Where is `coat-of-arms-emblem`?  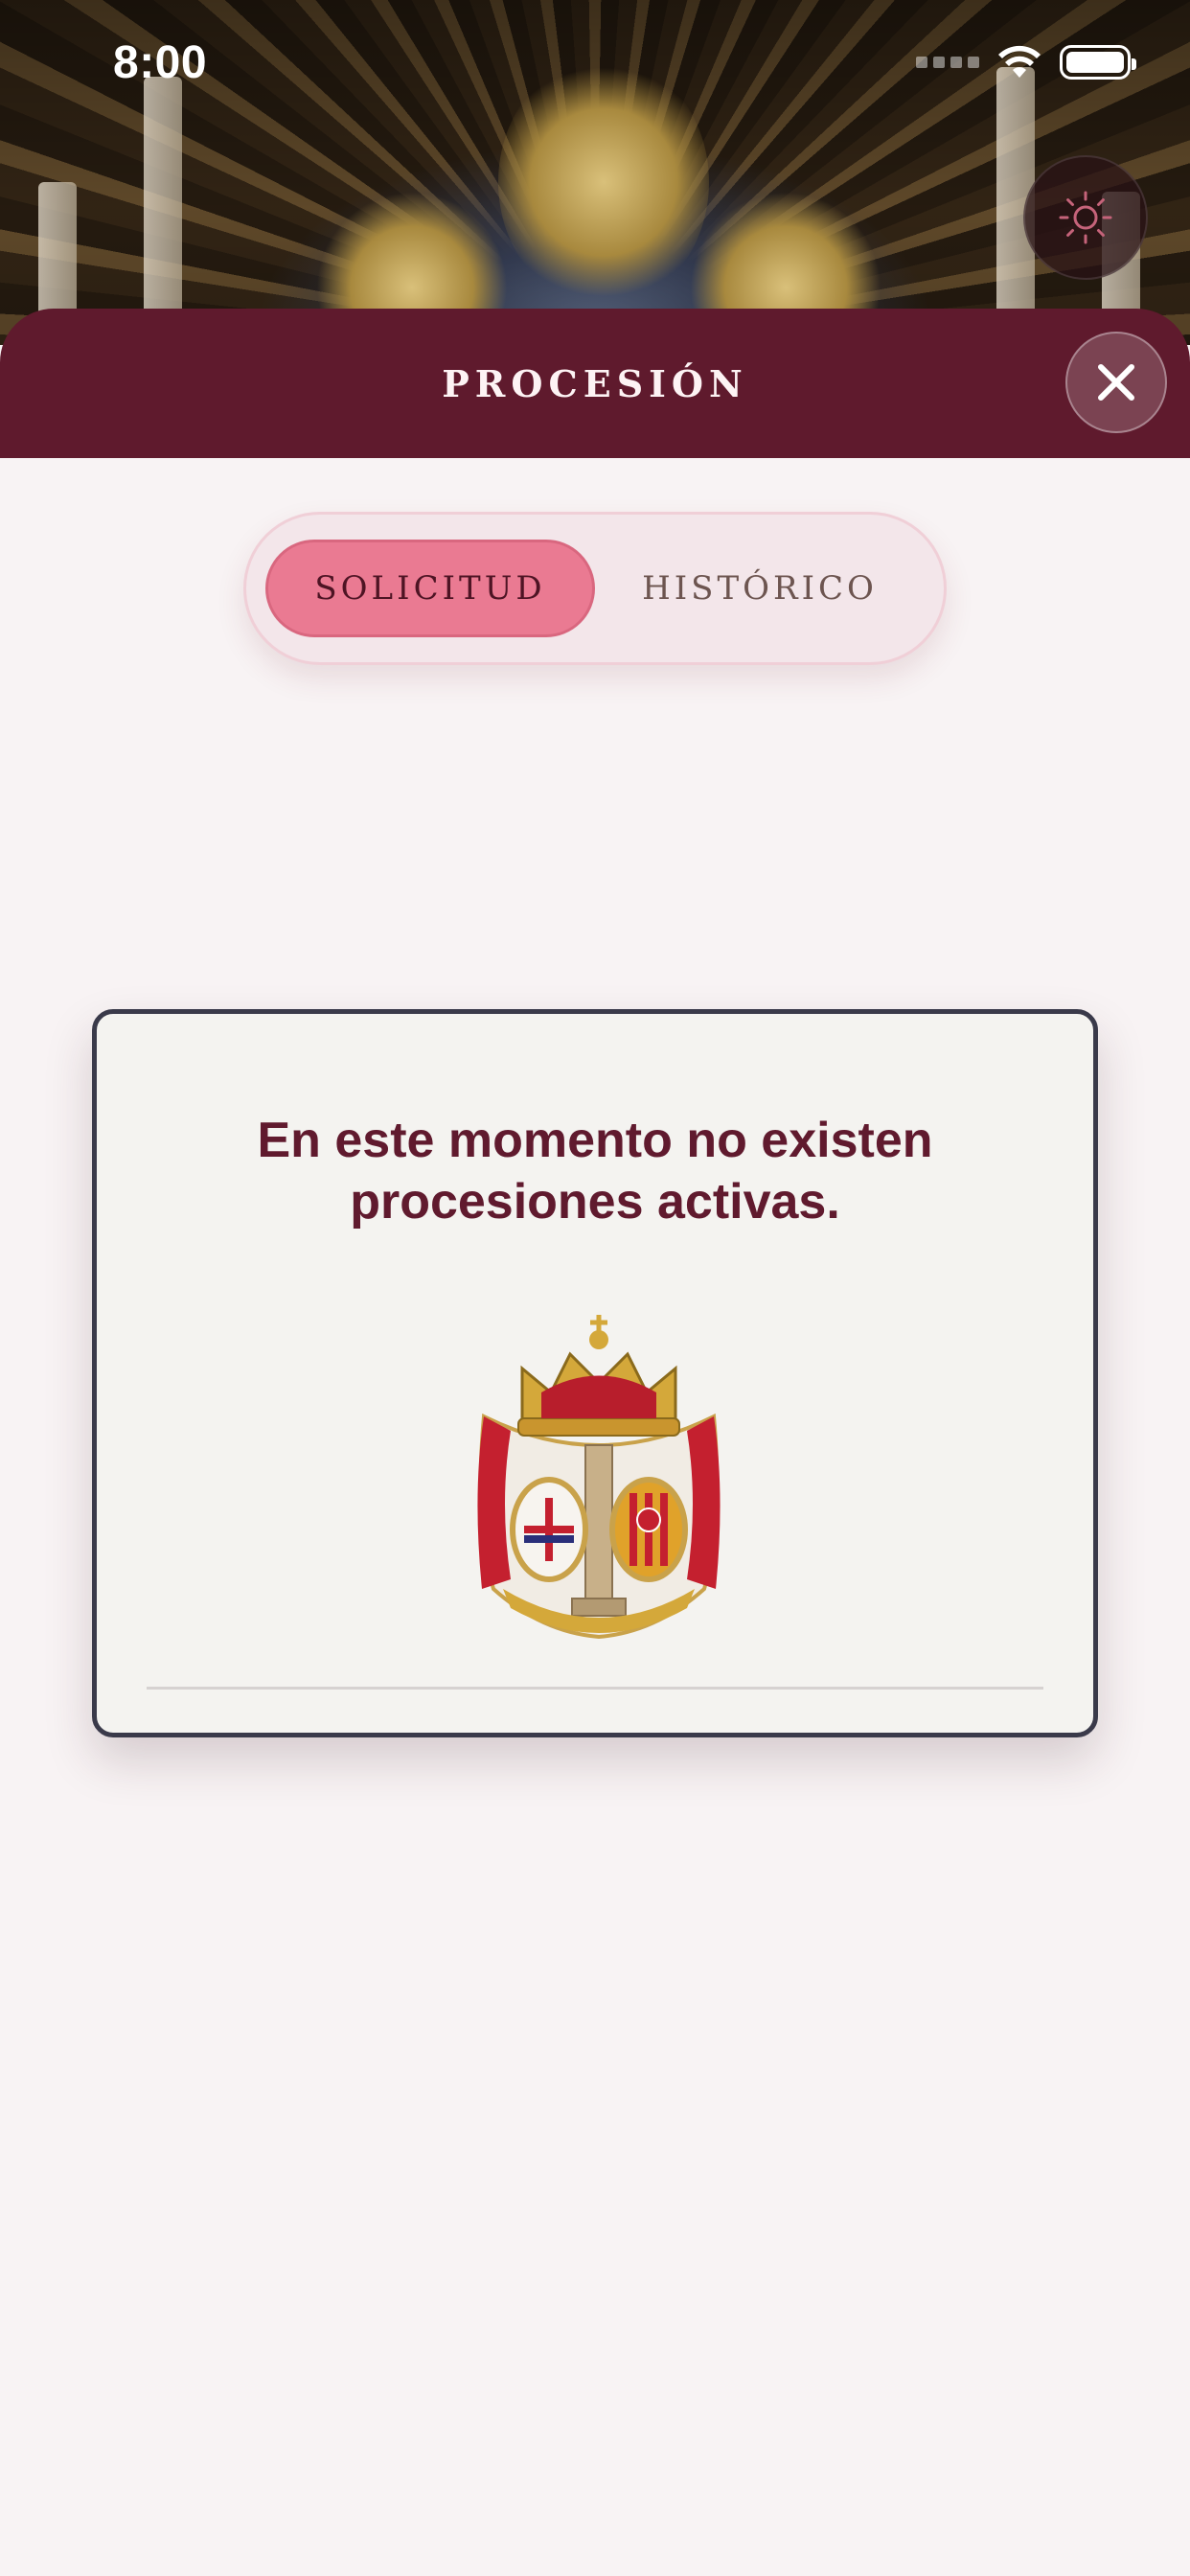
coat-of-arms-emblem is located at coordinates (599, 1477).